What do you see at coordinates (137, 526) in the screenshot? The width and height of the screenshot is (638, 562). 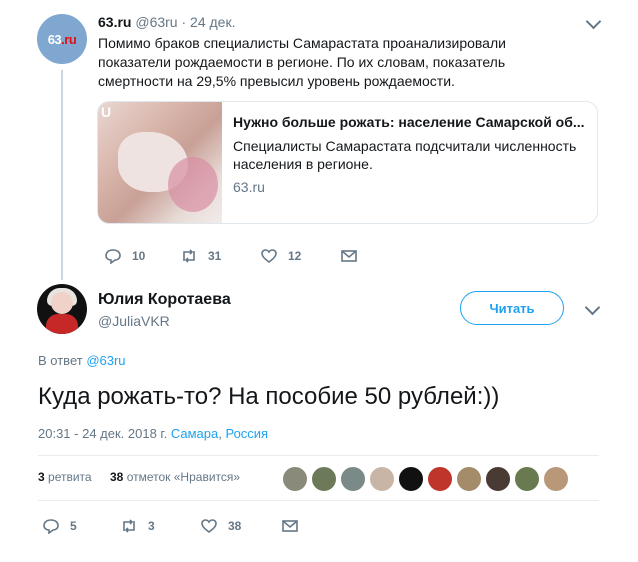 I see `retweet-button: 3` at bounding box center [137, 526].